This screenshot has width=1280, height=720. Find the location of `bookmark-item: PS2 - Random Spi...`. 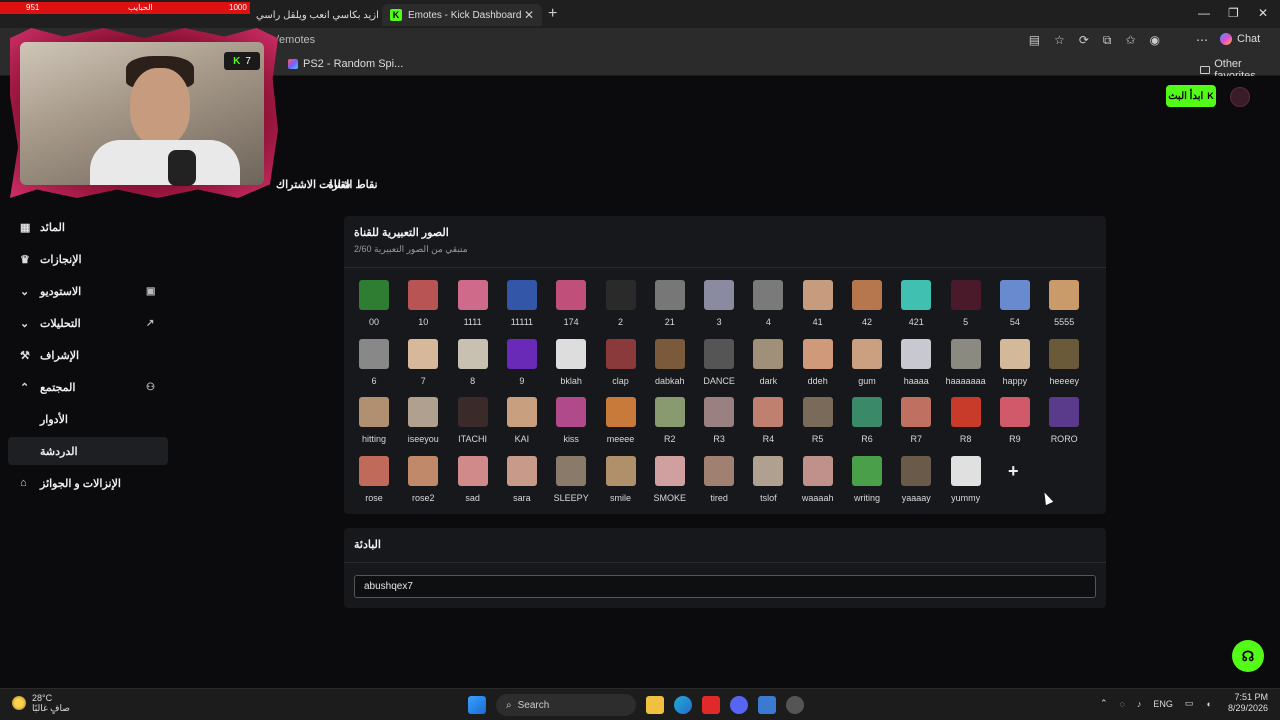

bookmark-item: PS2 - Random Spi... is located at coordinates (345, 64).